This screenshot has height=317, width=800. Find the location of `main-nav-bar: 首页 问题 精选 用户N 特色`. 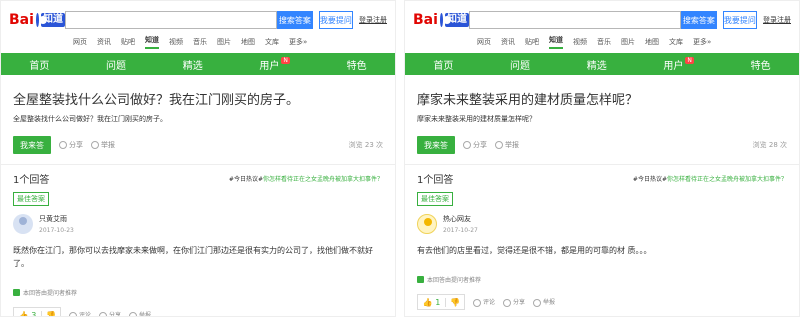

main-nav-bar: 首页 问题 精选 用户N 特色 is located at coordinates (602, 64).